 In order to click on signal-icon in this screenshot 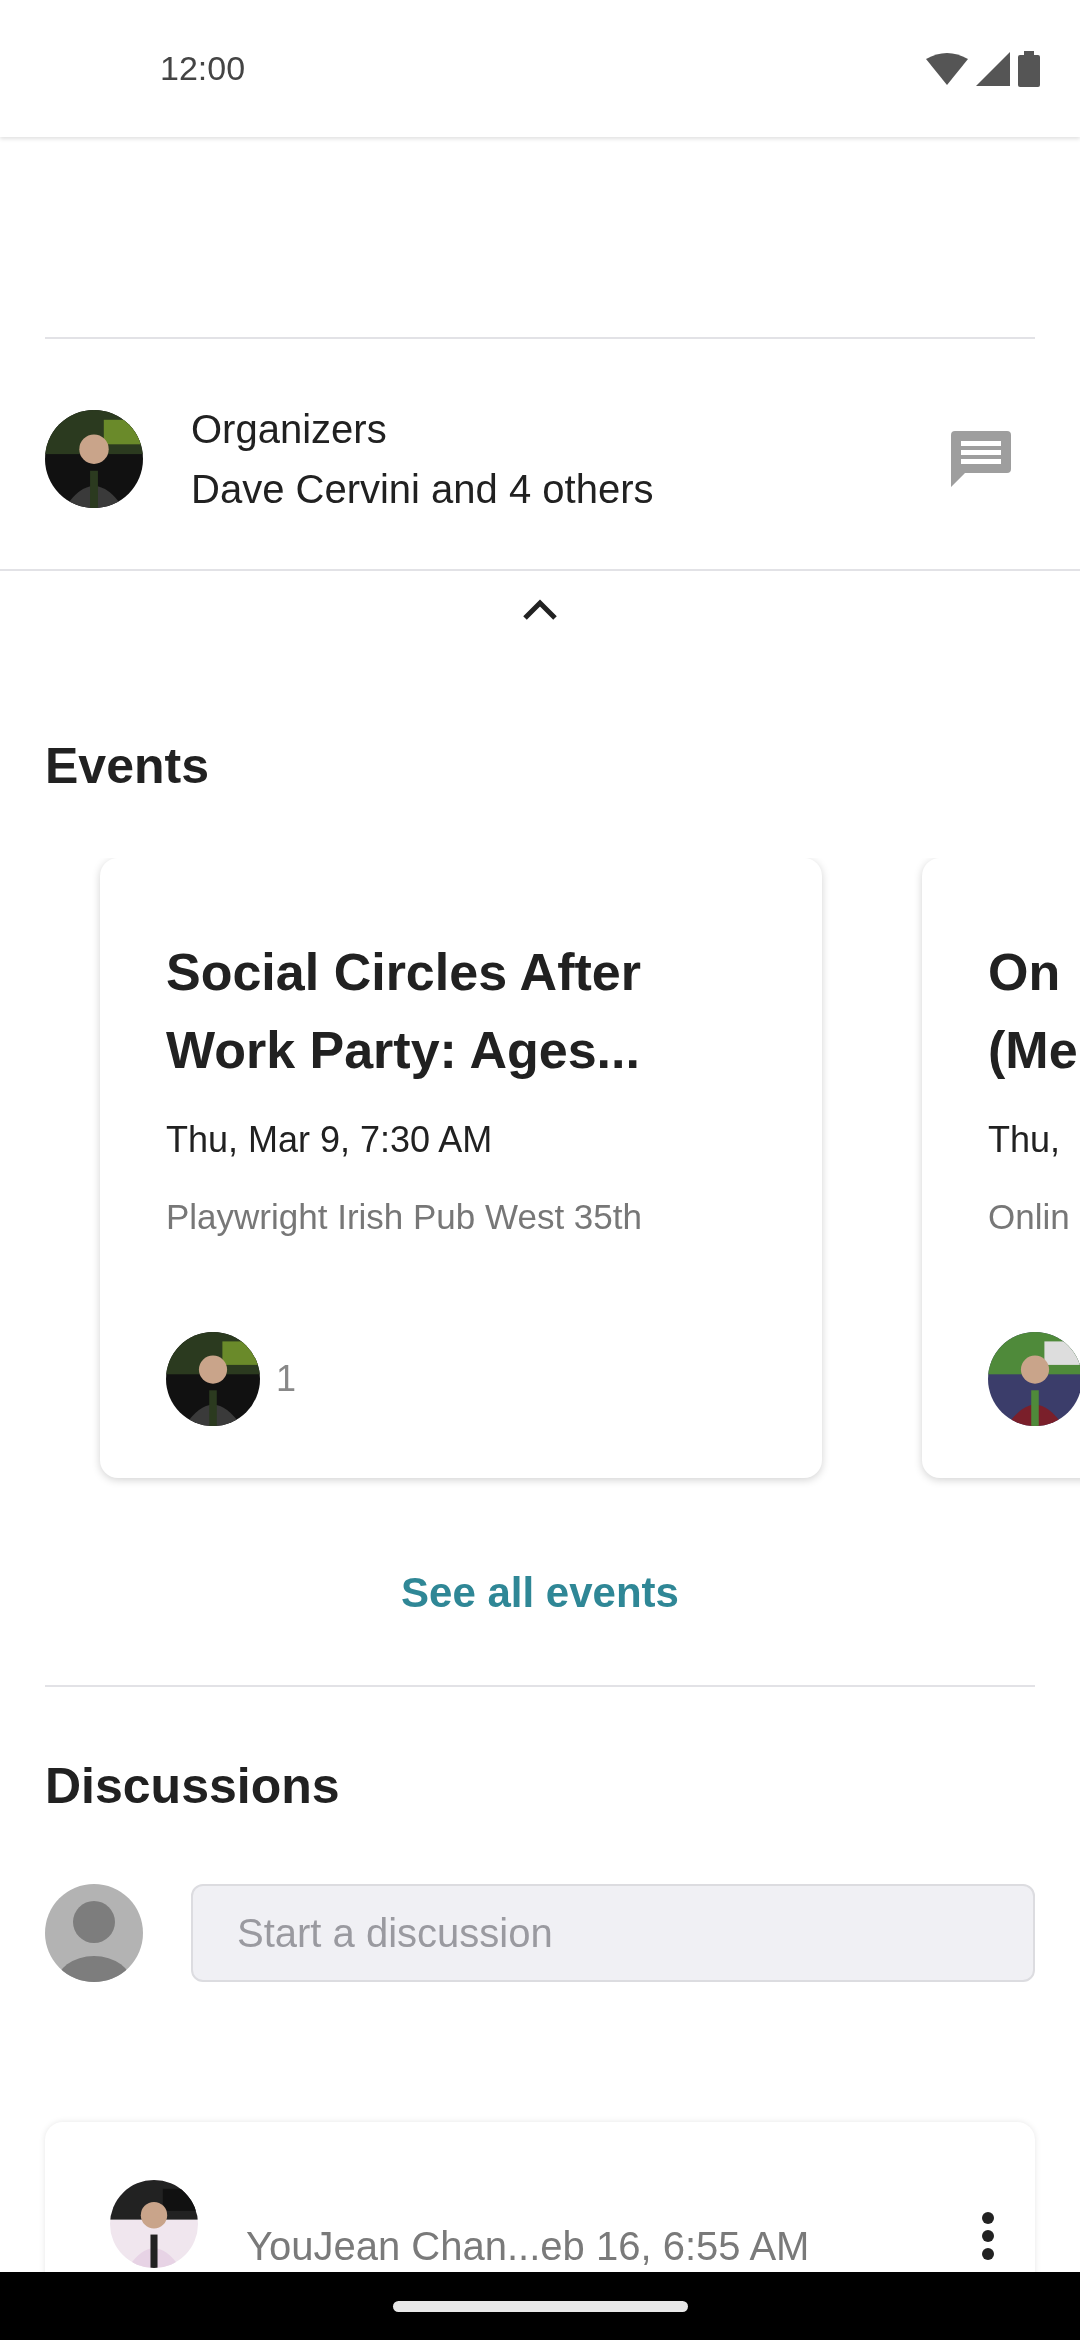, I will do `click(993, 68)`.